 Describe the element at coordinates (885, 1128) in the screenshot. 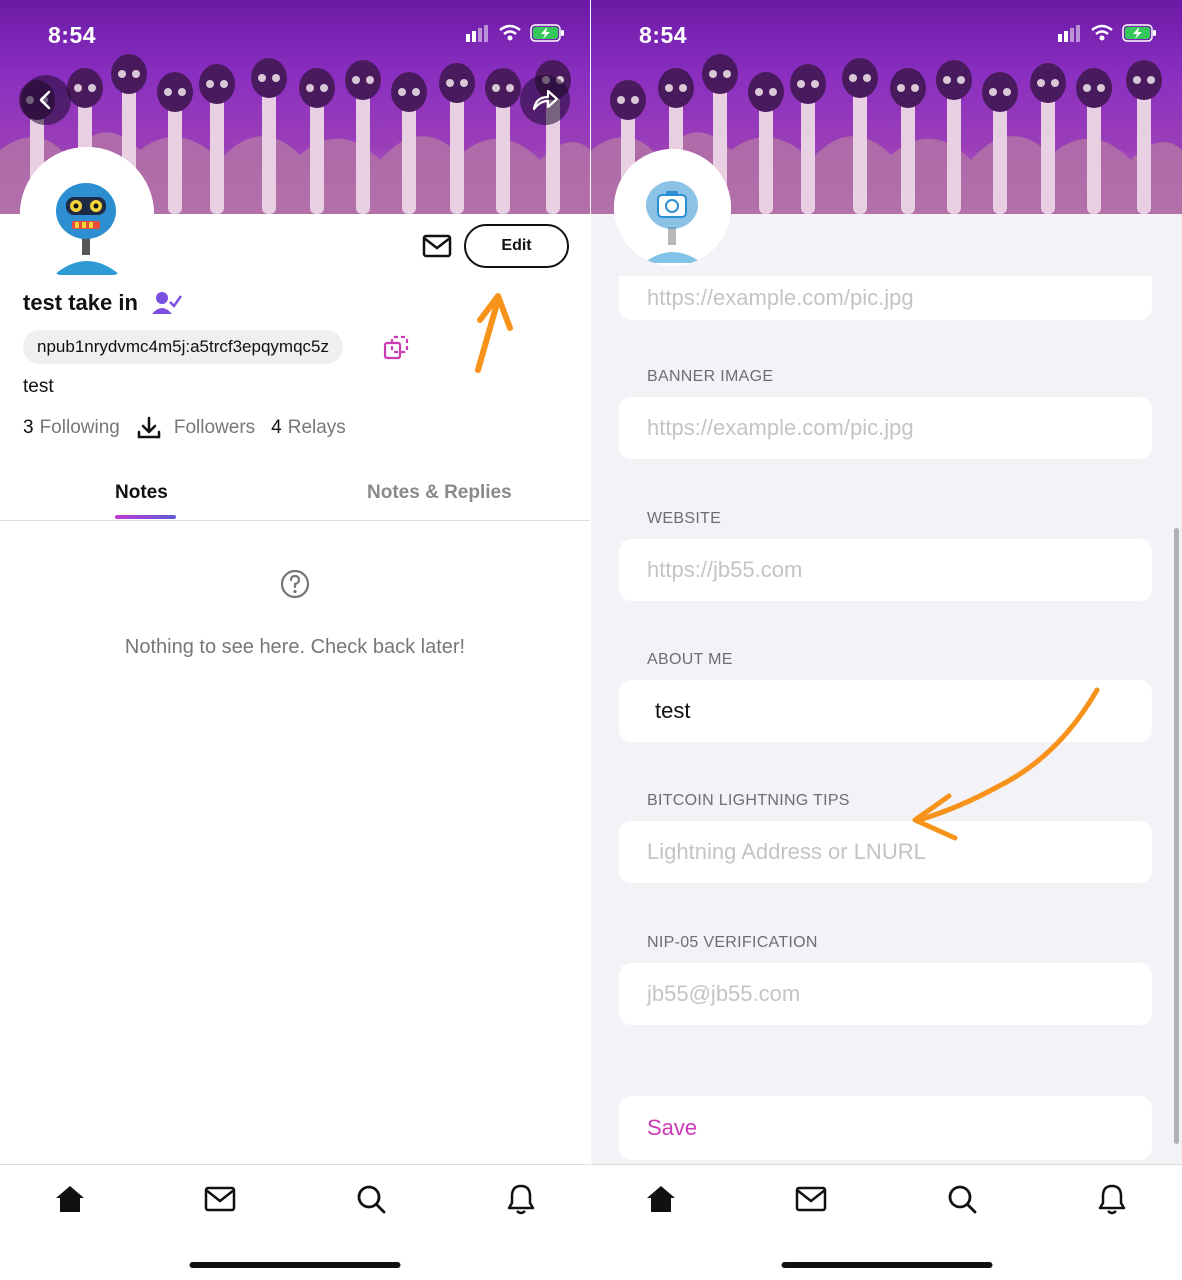

I see `save-button: Save` at that location.